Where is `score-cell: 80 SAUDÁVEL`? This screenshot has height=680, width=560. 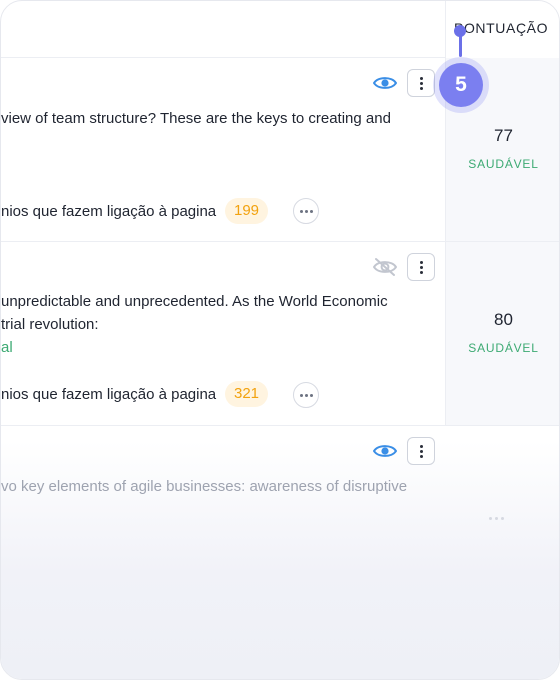 score-cell: 80 SAUDÁVEL is located at coordinates (502, 333).